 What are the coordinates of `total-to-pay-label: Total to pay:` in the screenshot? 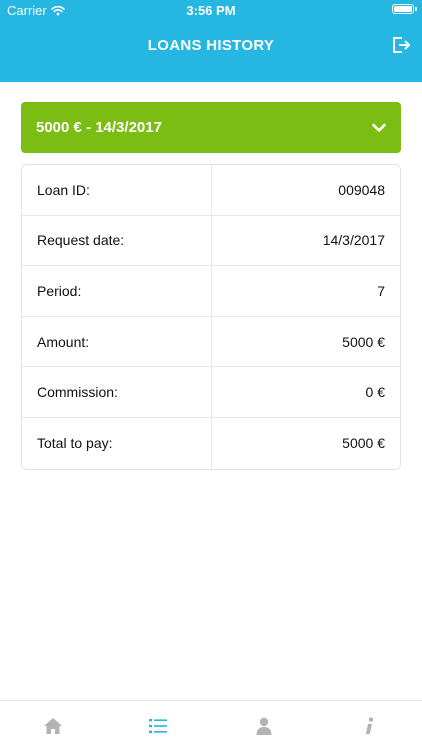 It's located at (117, 443).